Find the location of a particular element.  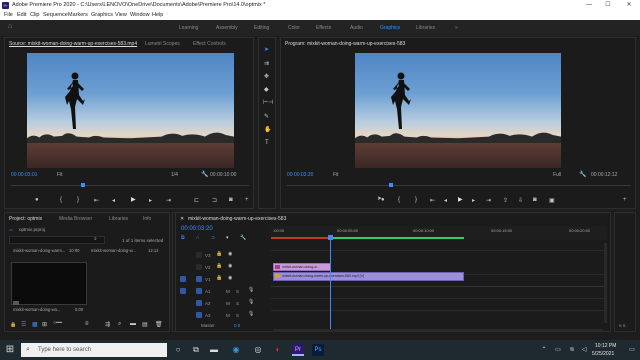

new-item-icon: ▤ is located at coordinates (145, 324).